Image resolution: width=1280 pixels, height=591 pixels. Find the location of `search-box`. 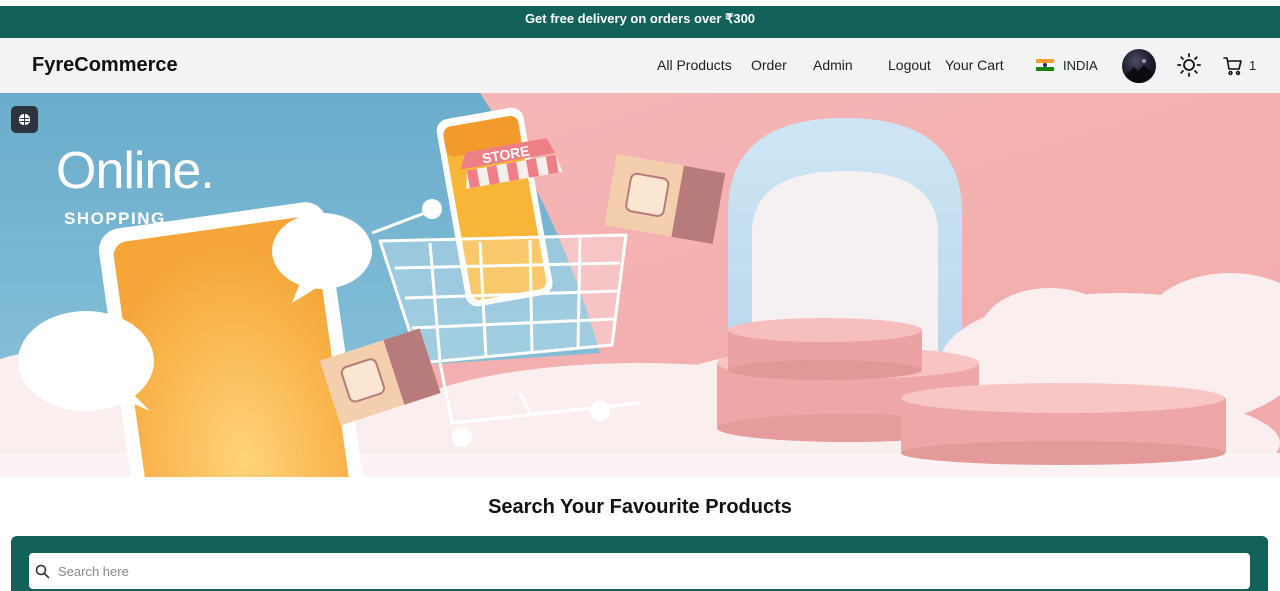

search-box is located at coordinates (639, 571).